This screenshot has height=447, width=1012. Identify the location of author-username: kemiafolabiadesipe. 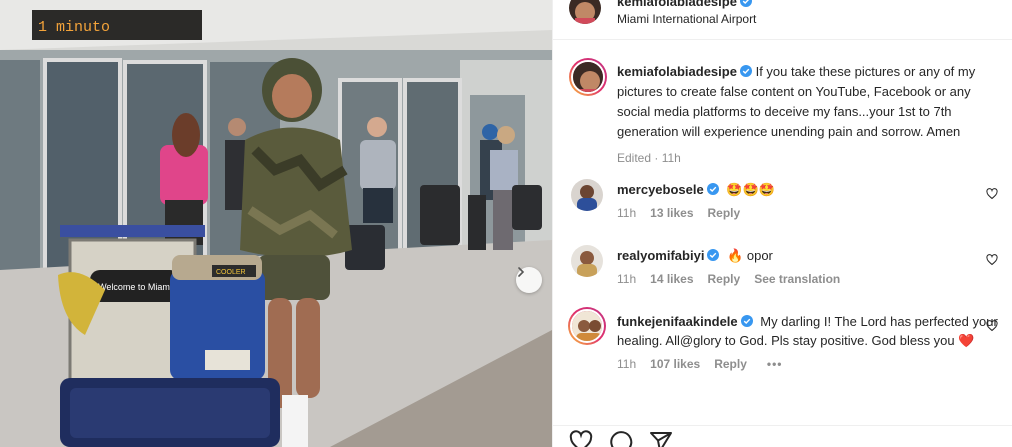
(684, 4).